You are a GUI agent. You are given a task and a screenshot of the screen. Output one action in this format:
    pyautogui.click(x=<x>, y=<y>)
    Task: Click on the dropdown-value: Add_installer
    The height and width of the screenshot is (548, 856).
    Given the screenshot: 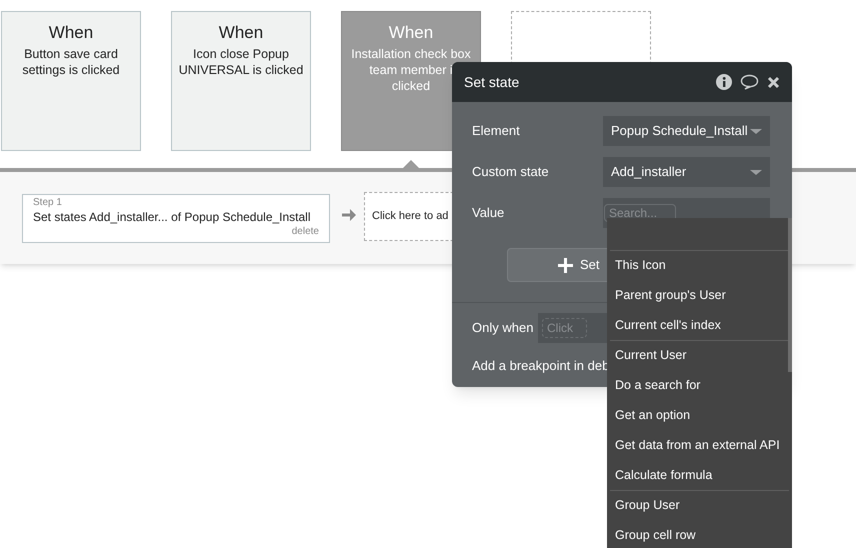 What is the action you would take?
    pyautogui.click(x=649, y=172)
    